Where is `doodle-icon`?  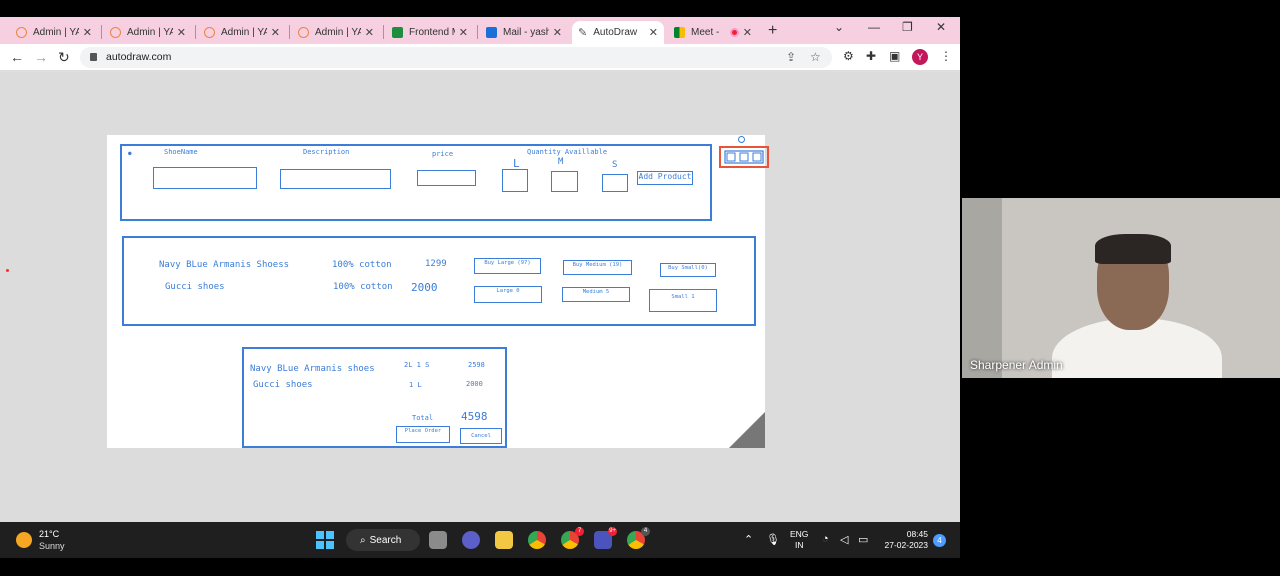
doodle-icon is located at coordinates (744, 157).